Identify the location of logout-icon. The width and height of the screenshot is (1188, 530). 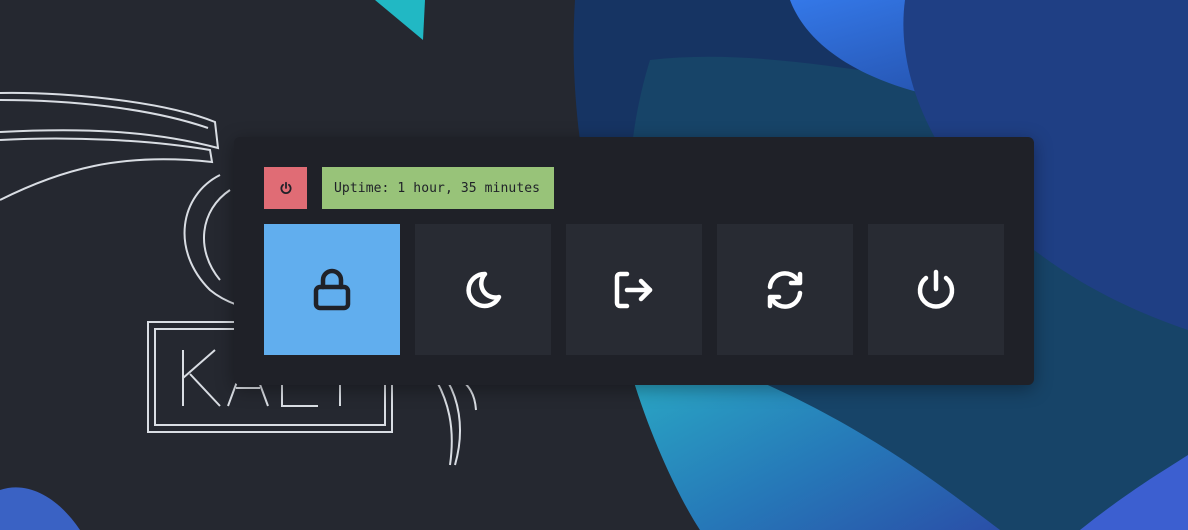
(633, 289).